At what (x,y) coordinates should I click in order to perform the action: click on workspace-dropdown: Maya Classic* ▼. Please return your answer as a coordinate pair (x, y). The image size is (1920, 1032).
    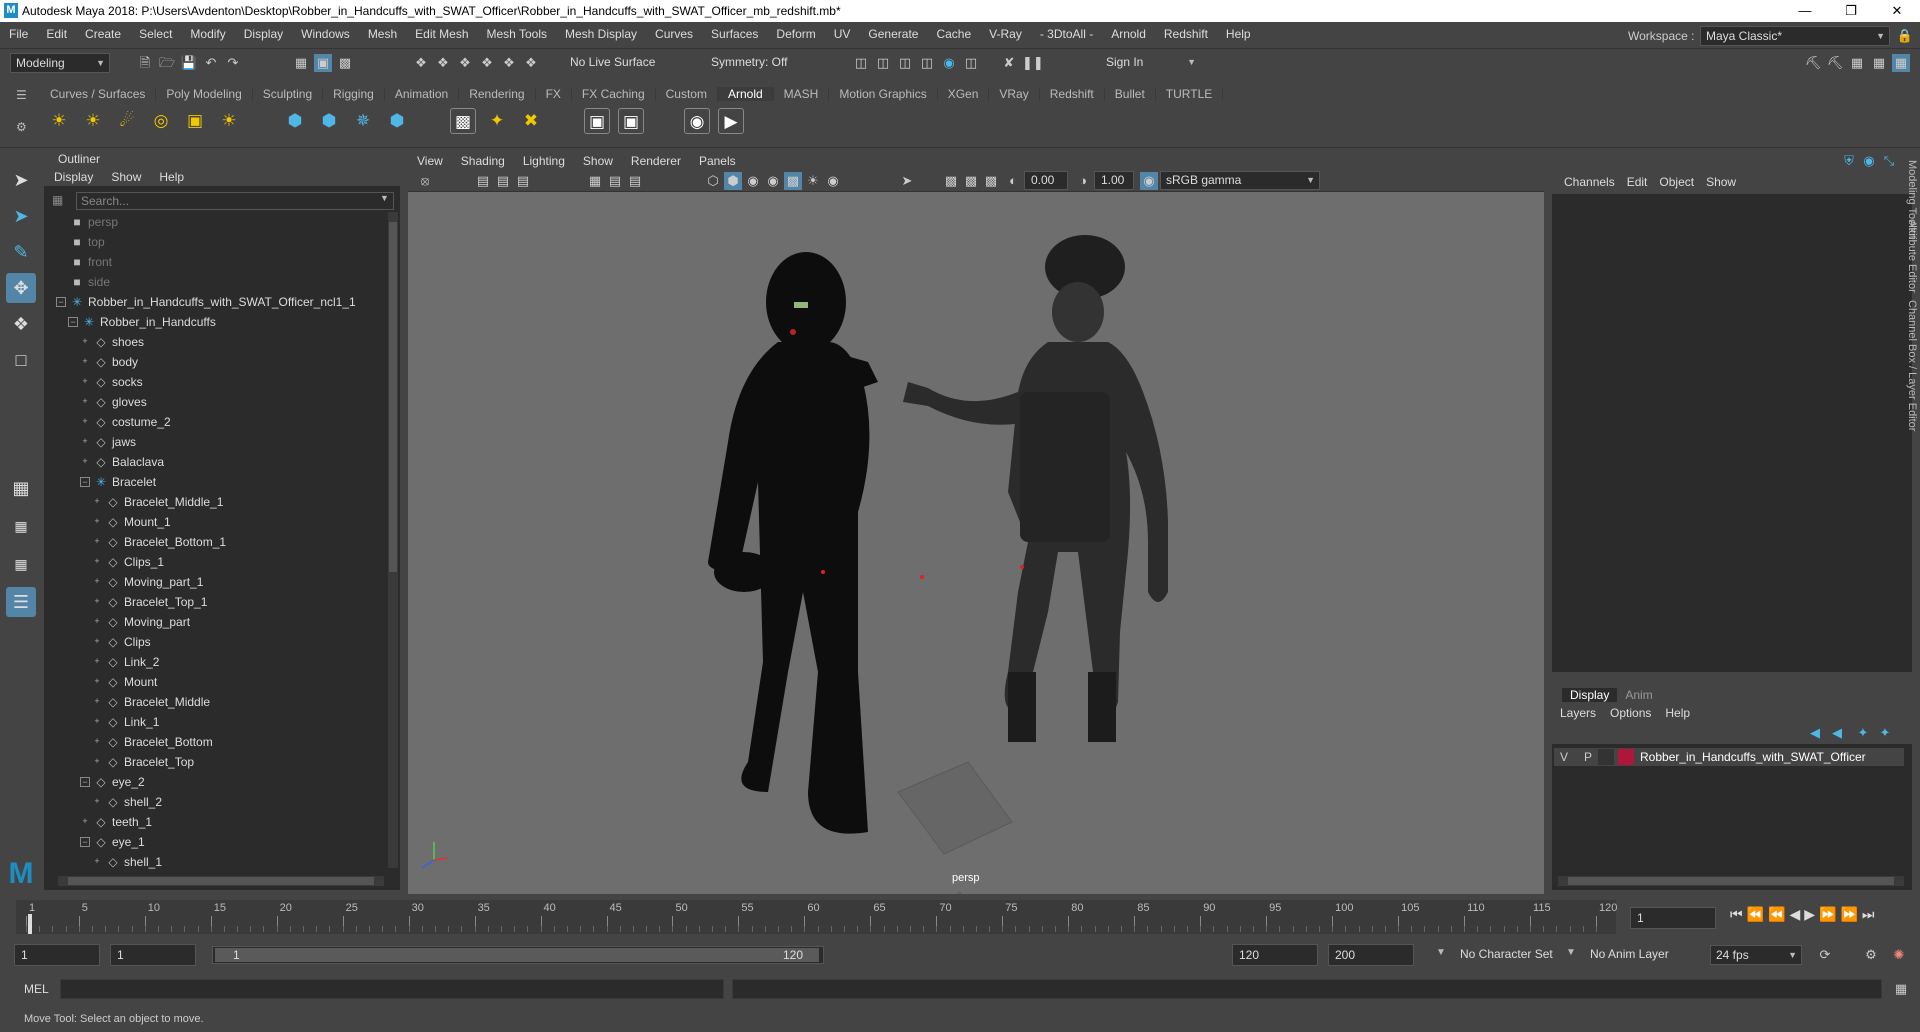
    Looking at the image, I should click on (1795, 36).